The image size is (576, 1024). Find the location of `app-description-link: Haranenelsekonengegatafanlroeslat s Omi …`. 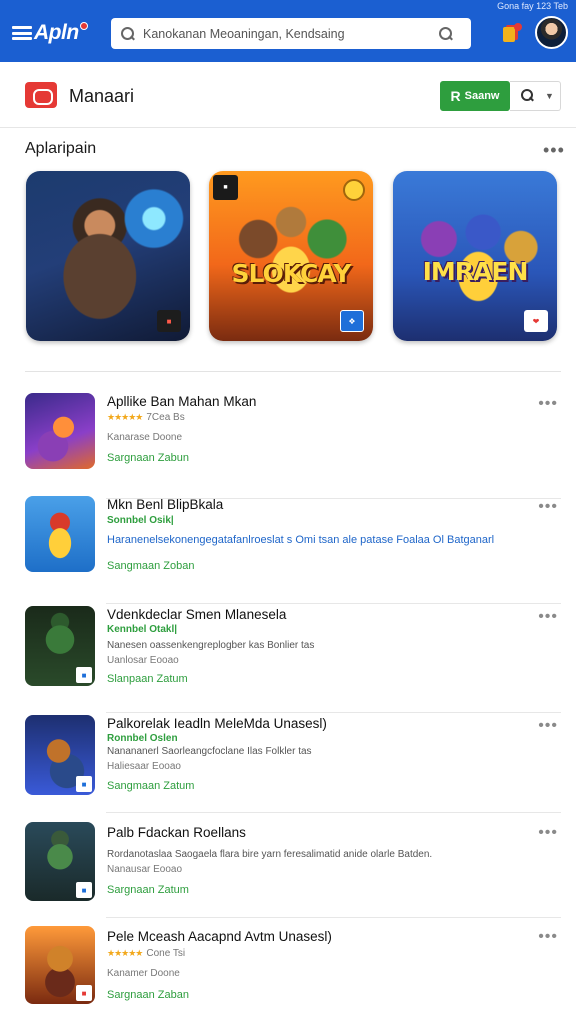

app-description-link: Haranenelsekonengegatafanlroeslat s Omi … is located at coordinates (300, 540).